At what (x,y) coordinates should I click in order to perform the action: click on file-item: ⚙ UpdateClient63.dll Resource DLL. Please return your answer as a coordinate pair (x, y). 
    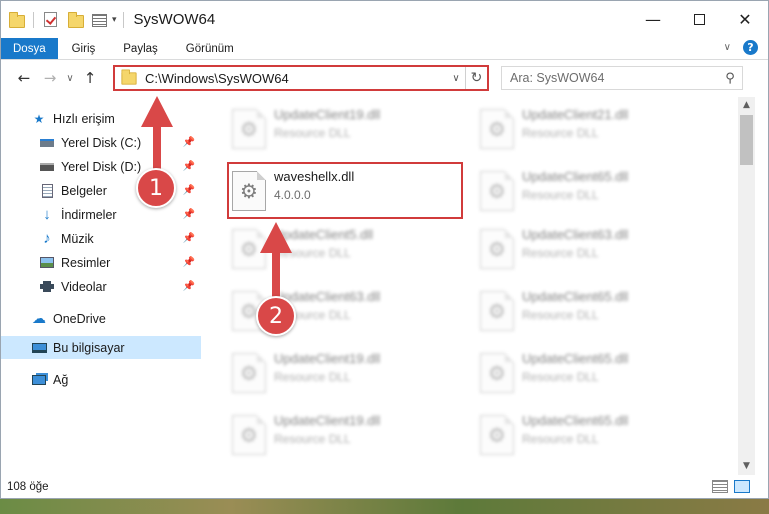
    Looking at the image, I should click on (594, 249).